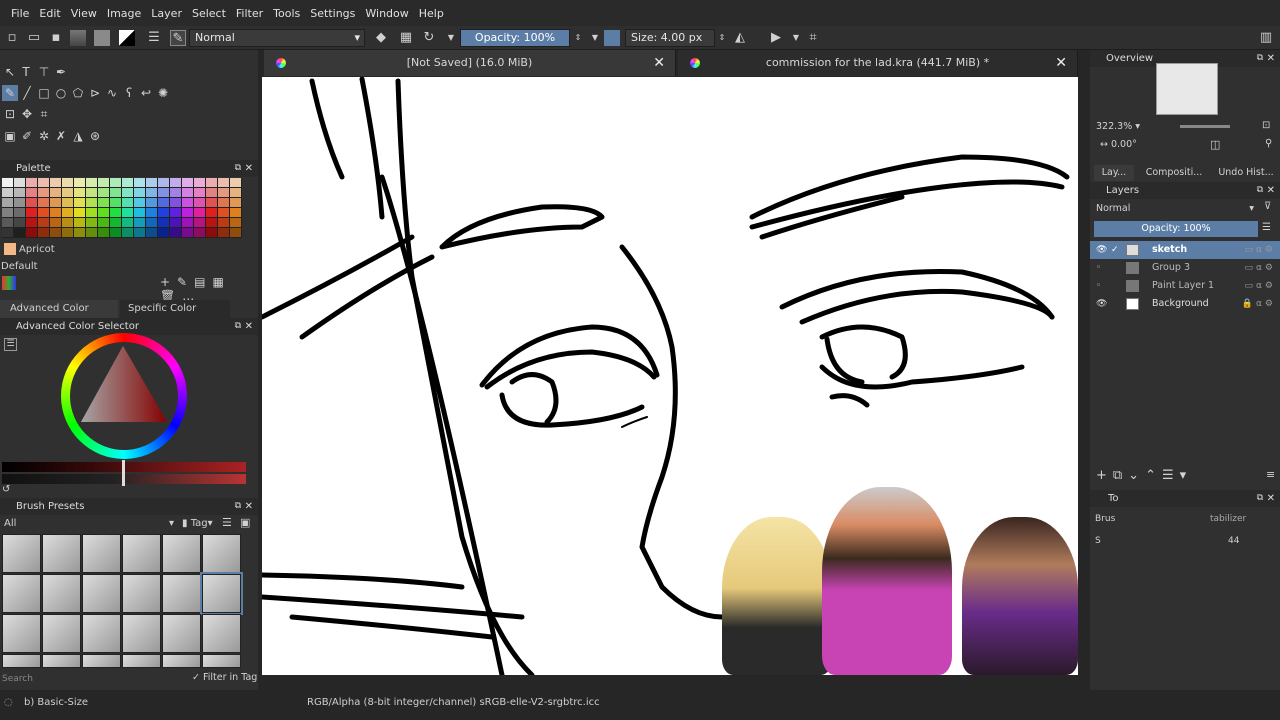  Describe the element at coordinates (1185, 250) in the screenshot. I see `layer-row-sketch: 👁 ✓ sketch ▭α⚙` at that location.